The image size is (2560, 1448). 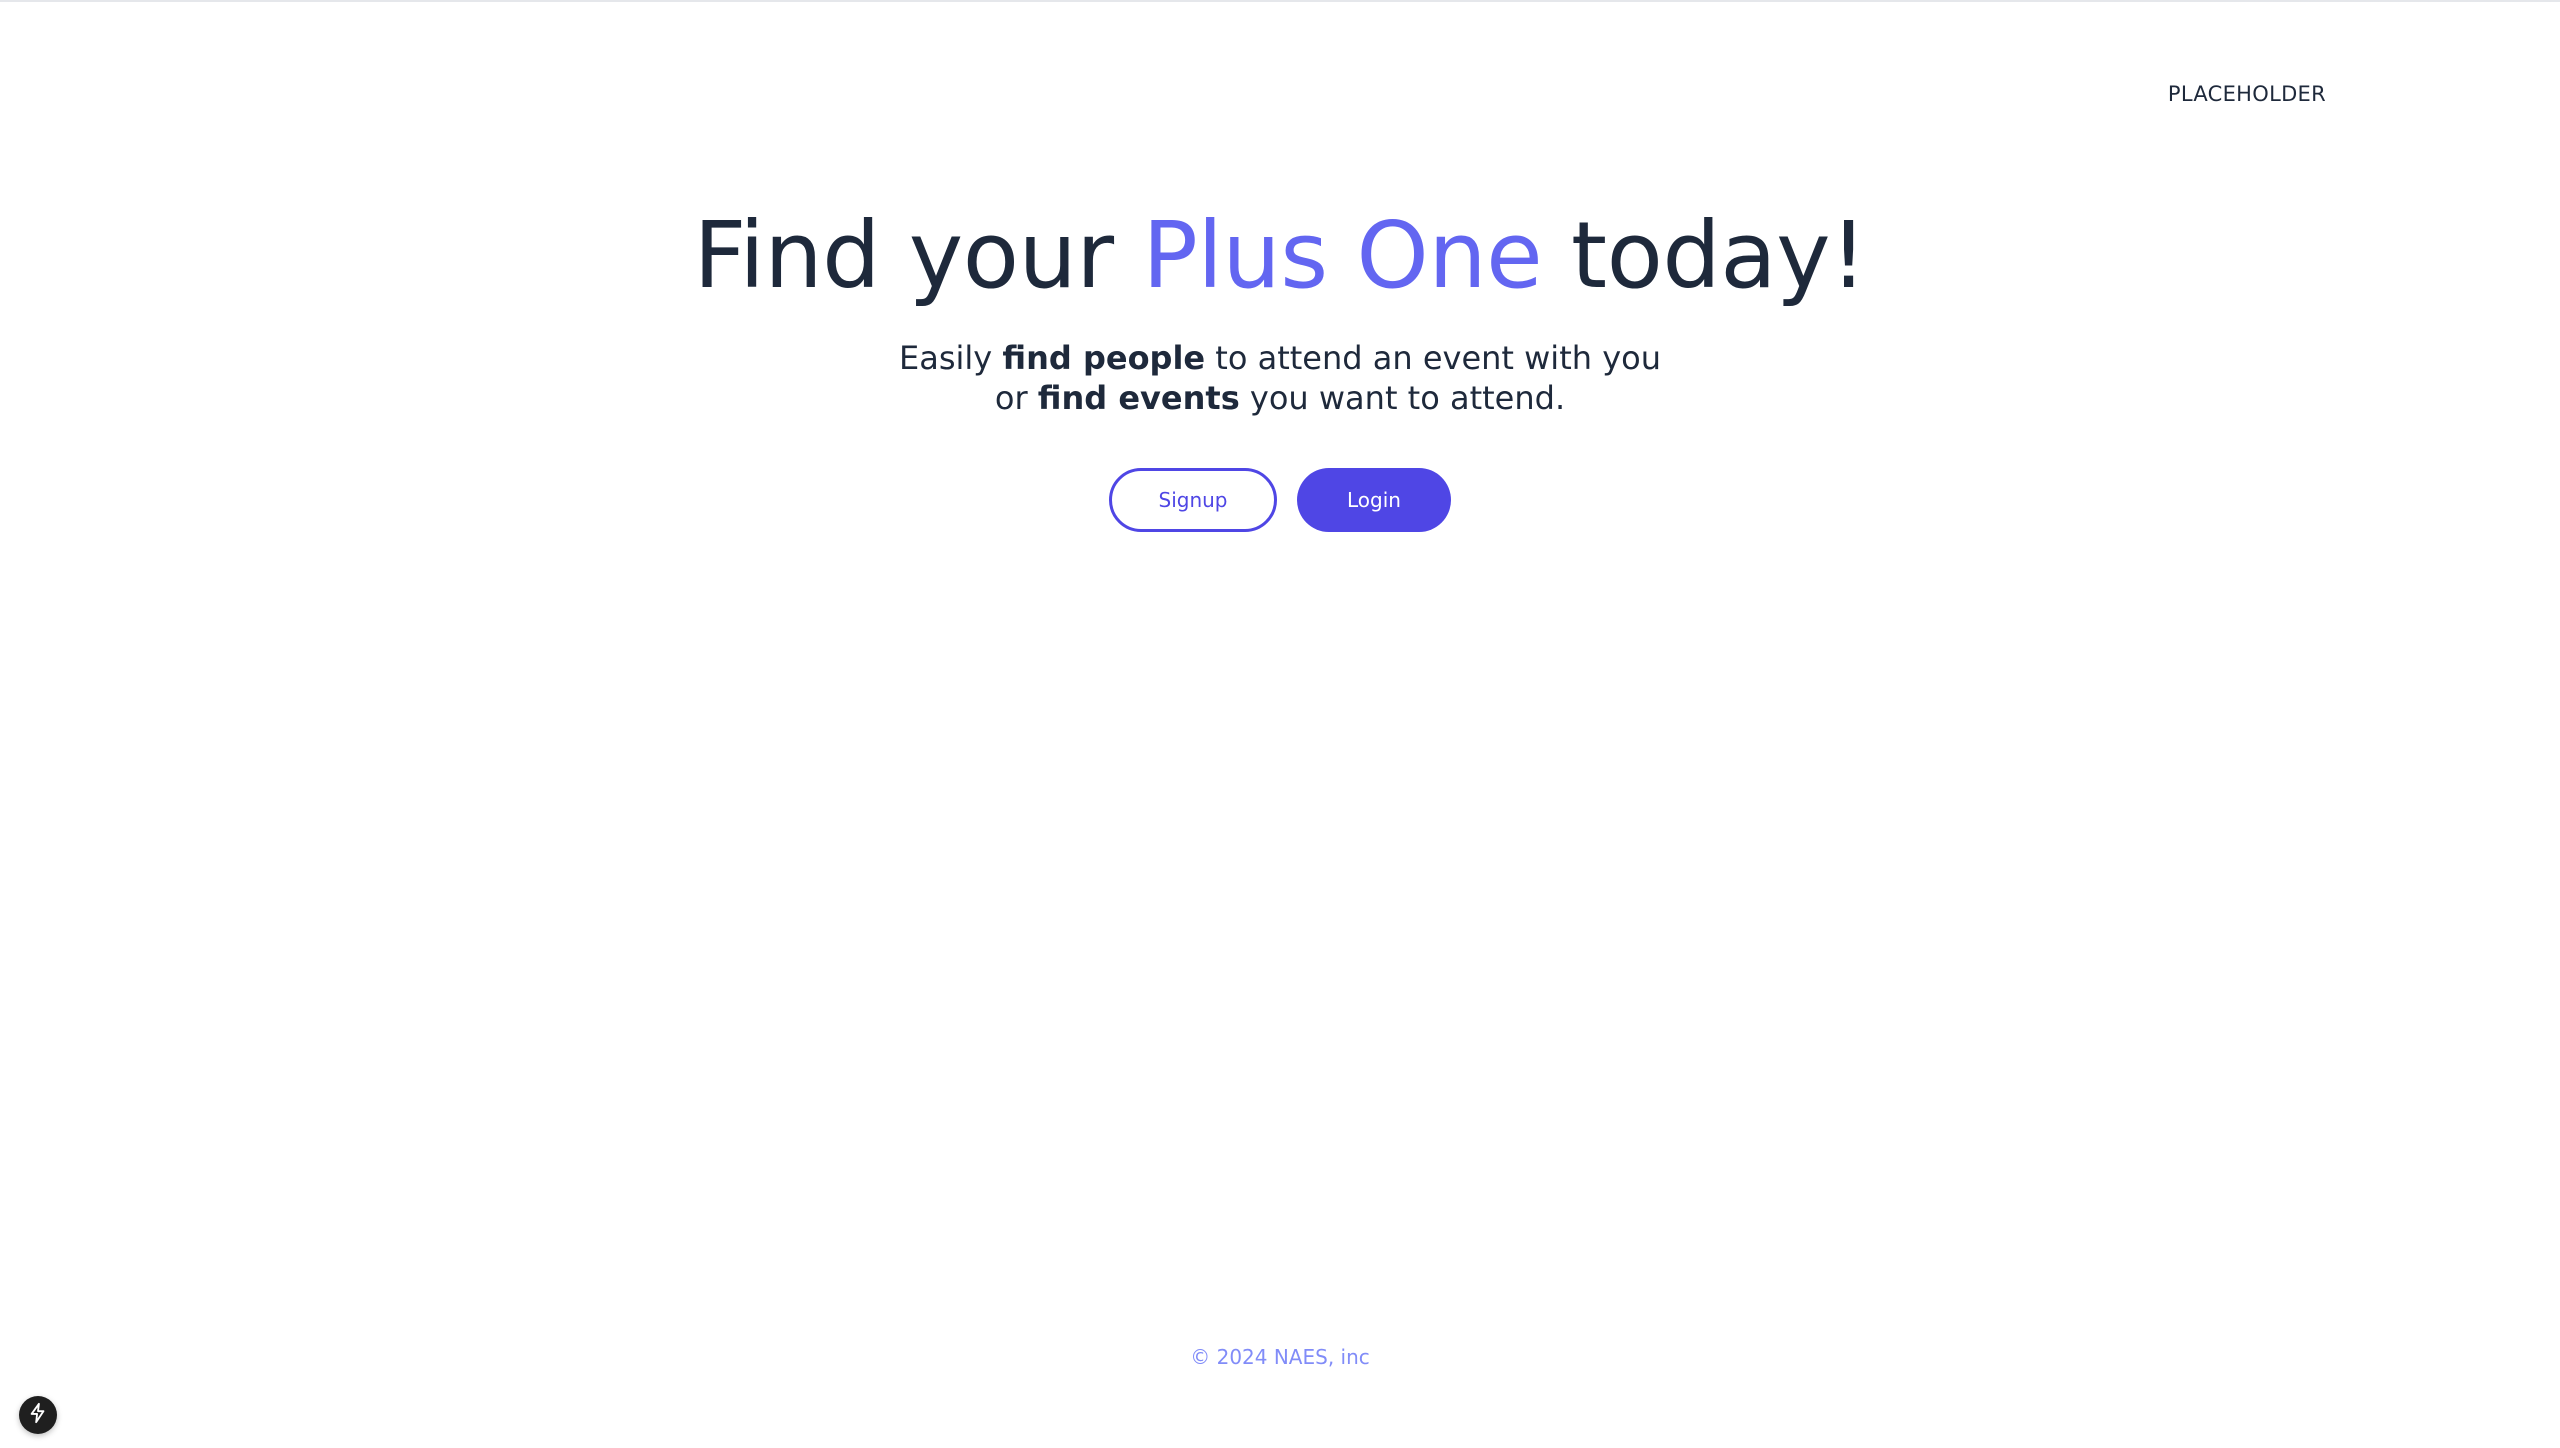 What do you see at coordinates (1402, 398) in the screenshot?
I see `hero-sub-part3: you want to attend.` at bounding box center [1402, 398].